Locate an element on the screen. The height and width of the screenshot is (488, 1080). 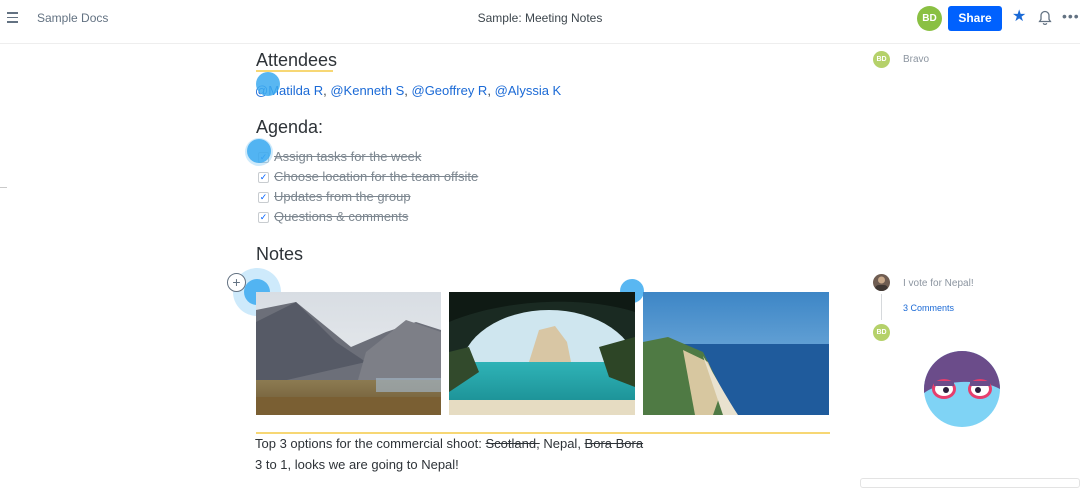
notes-heading: Notes is located at coordinates (279, 254).